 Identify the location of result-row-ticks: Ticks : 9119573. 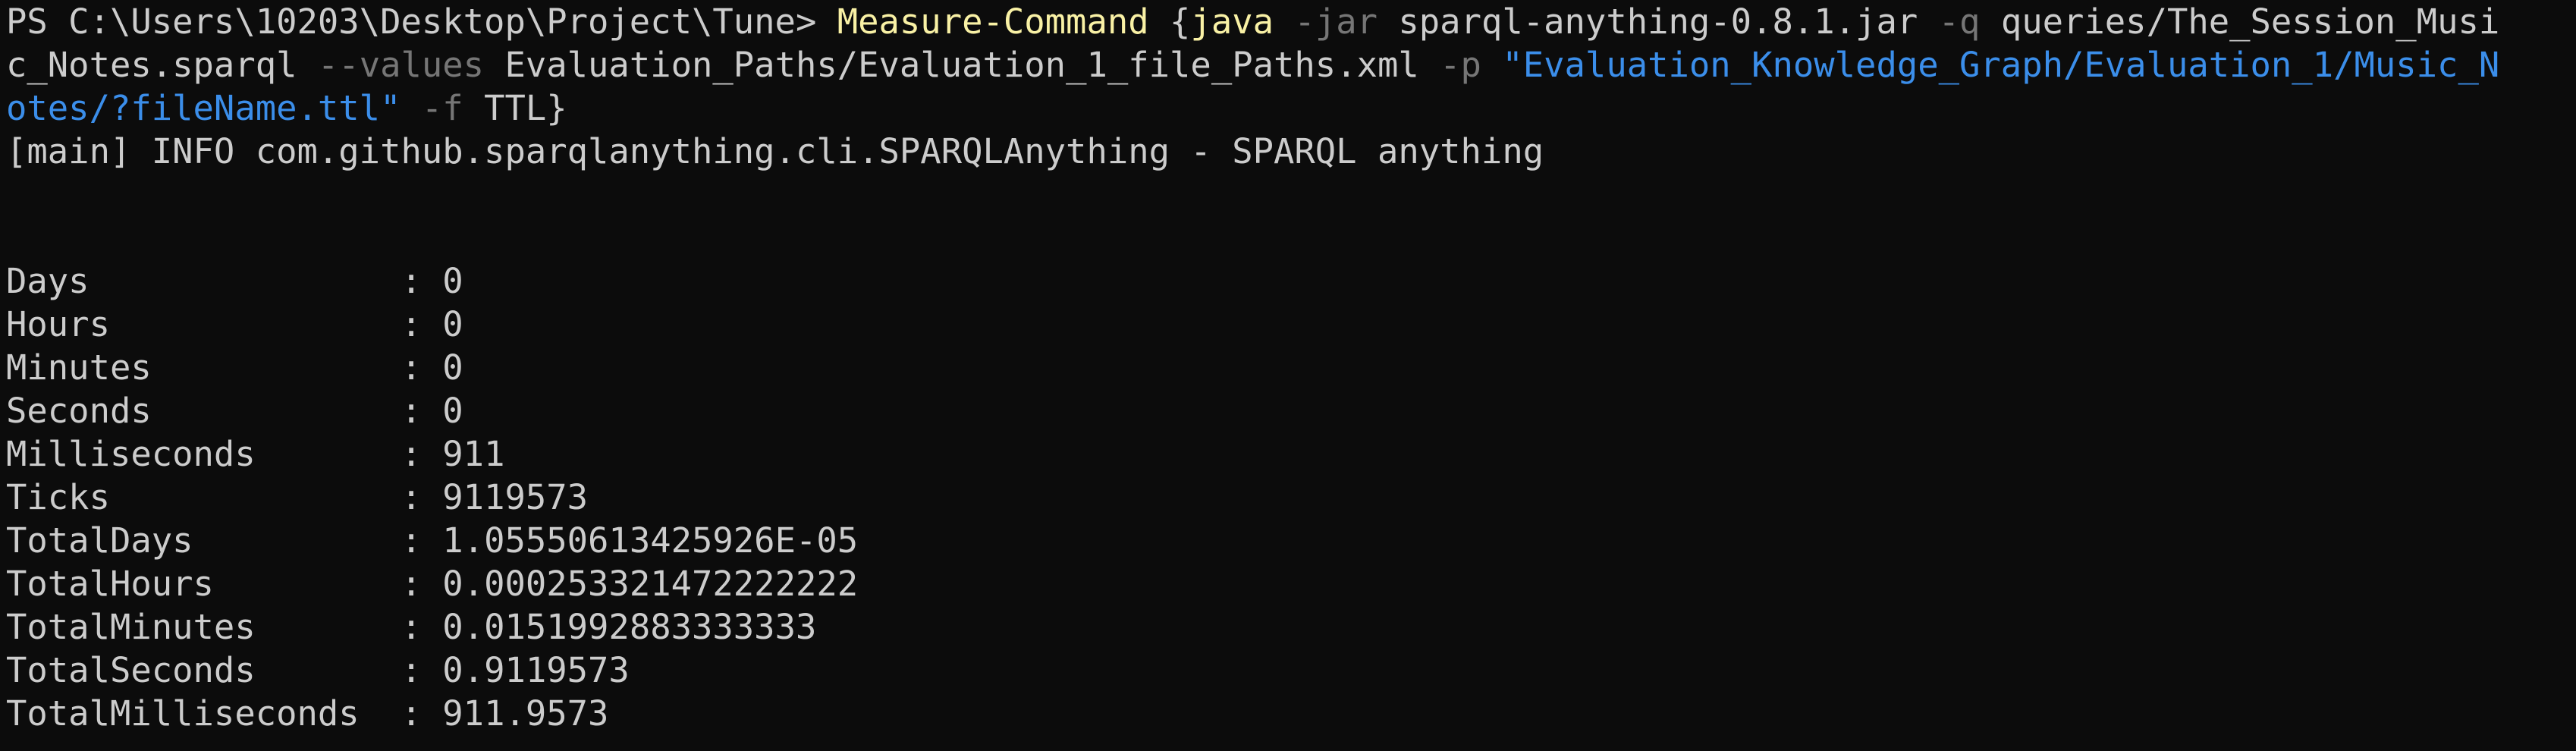
(1288, 497).